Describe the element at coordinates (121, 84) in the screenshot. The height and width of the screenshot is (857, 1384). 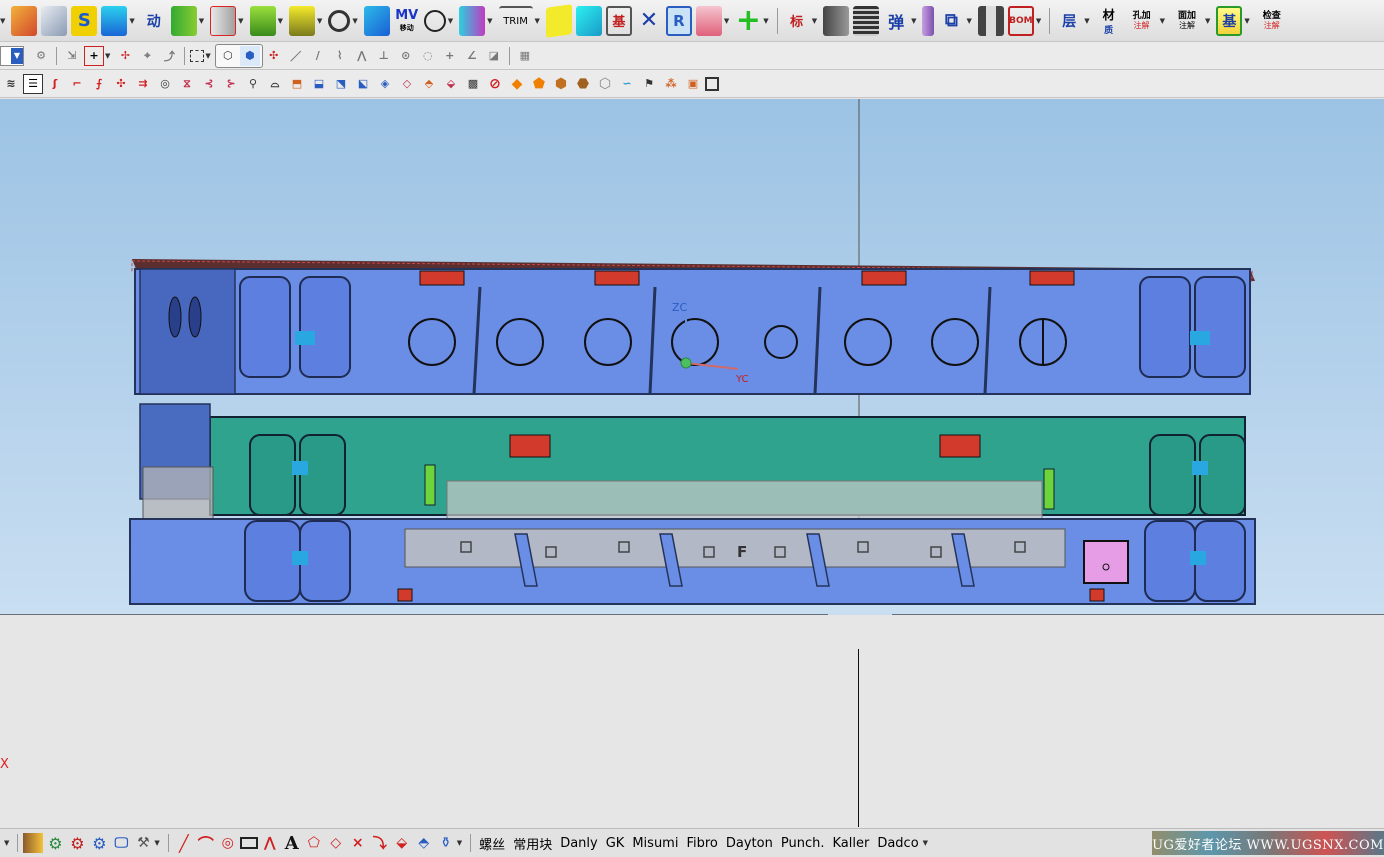
I see `split-icon: ✣` at that location.